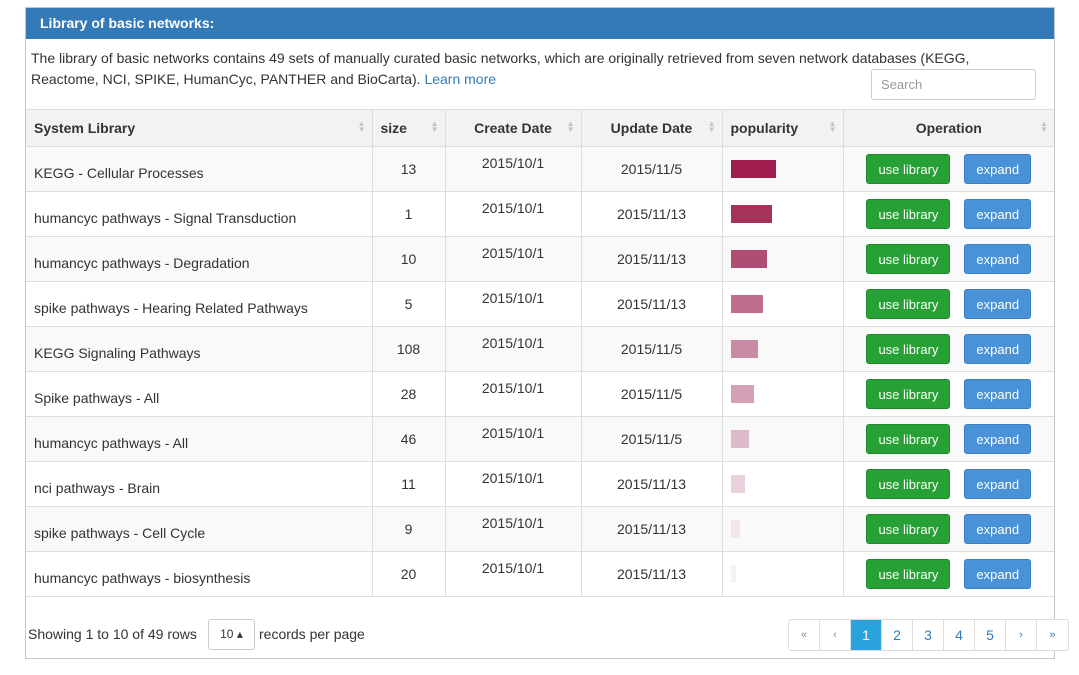  I want to click on page-button-1: 1, so click(866, 635).